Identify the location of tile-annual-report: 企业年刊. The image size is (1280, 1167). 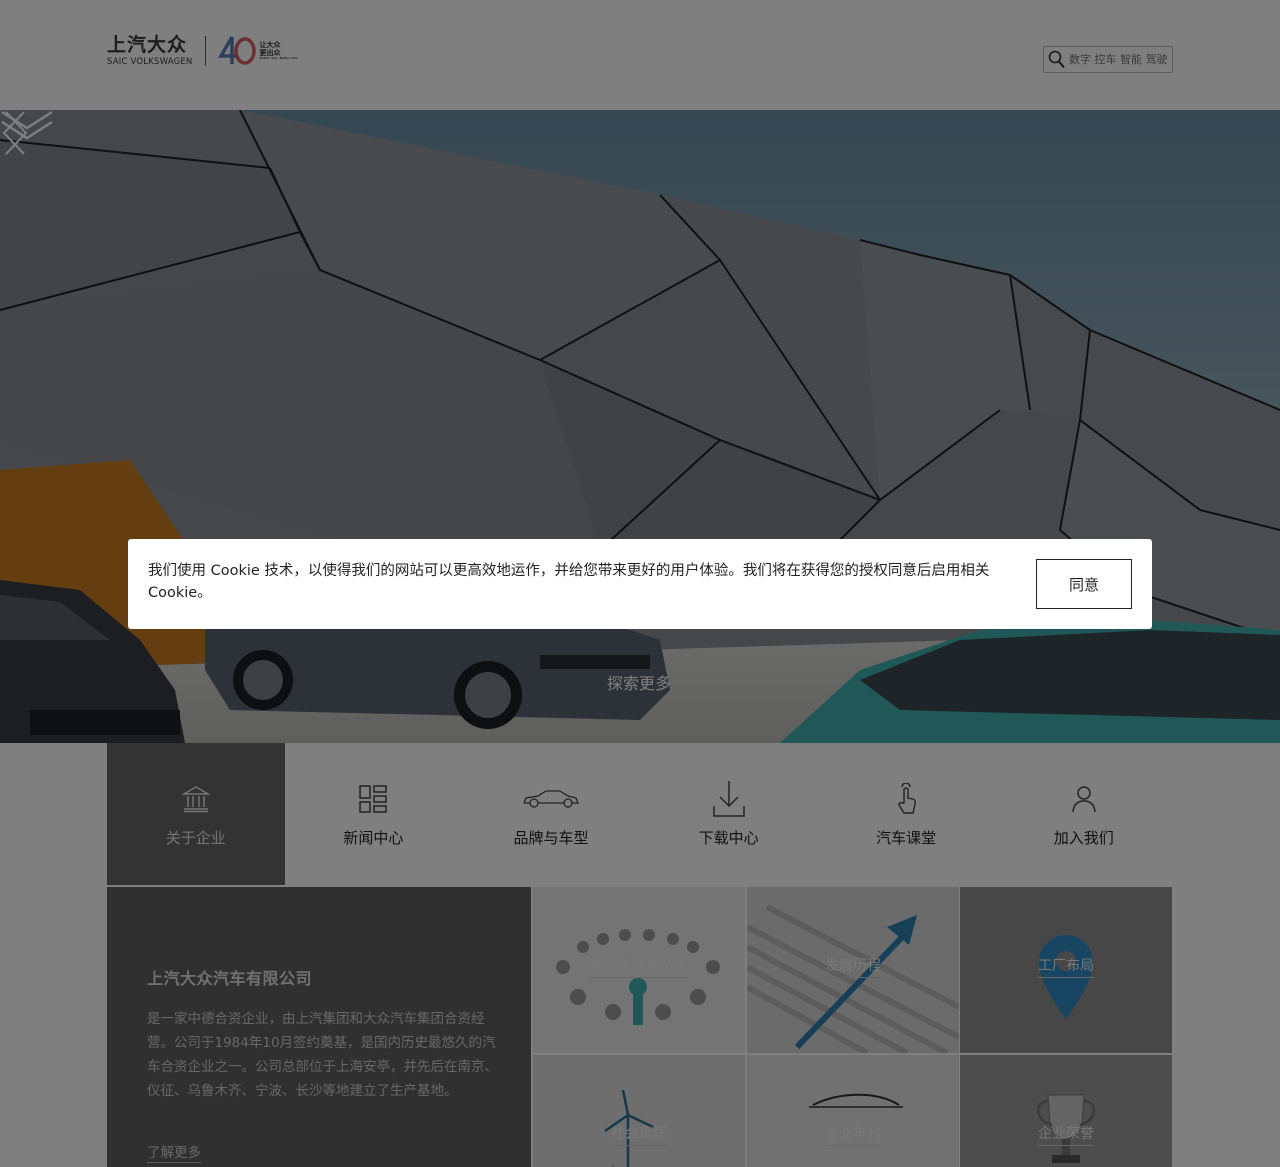
(853, 1111).